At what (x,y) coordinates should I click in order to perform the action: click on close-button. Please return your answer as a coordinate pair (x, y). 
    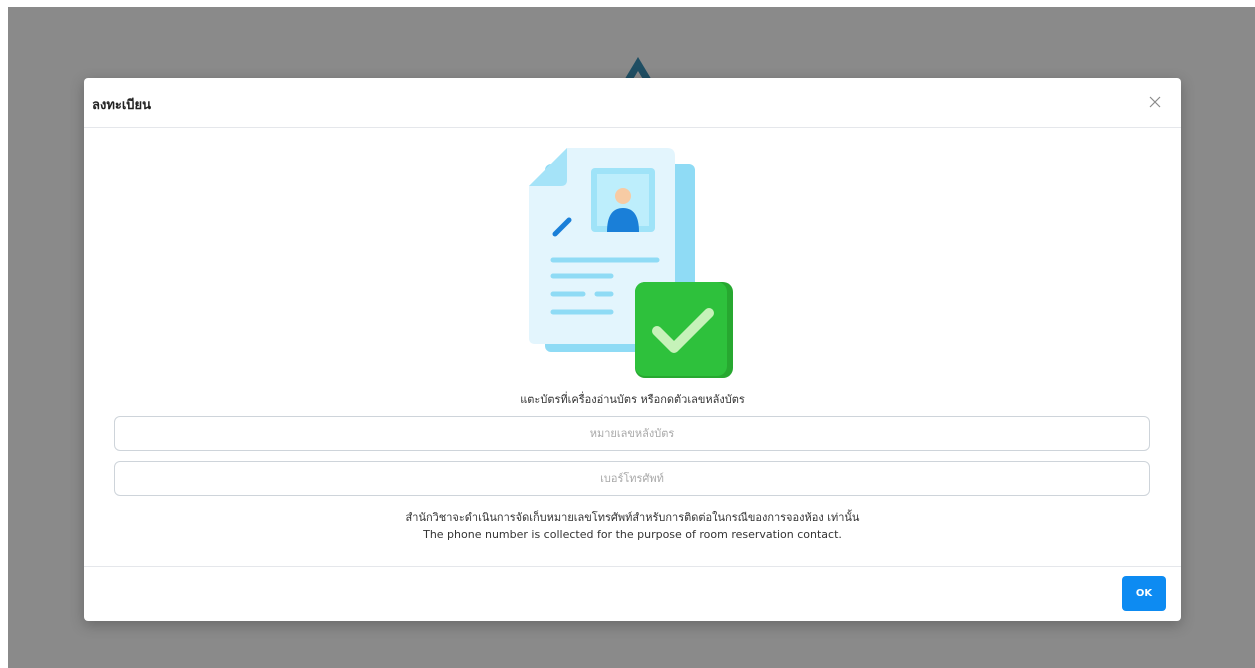
    Looking at the image, I should click on (1155, 102).